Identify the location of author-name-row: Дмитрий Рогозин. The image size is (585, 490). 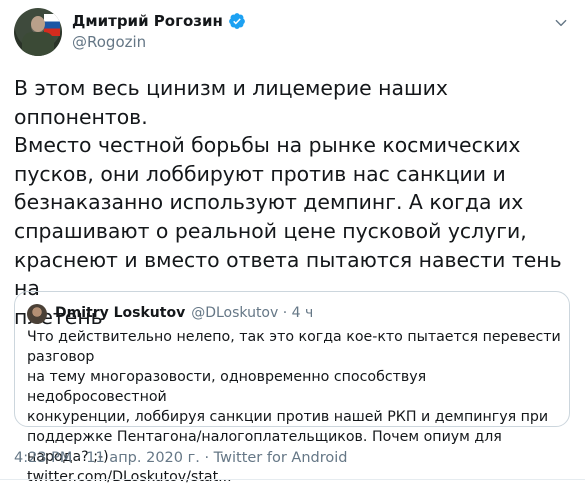
(159, 21).